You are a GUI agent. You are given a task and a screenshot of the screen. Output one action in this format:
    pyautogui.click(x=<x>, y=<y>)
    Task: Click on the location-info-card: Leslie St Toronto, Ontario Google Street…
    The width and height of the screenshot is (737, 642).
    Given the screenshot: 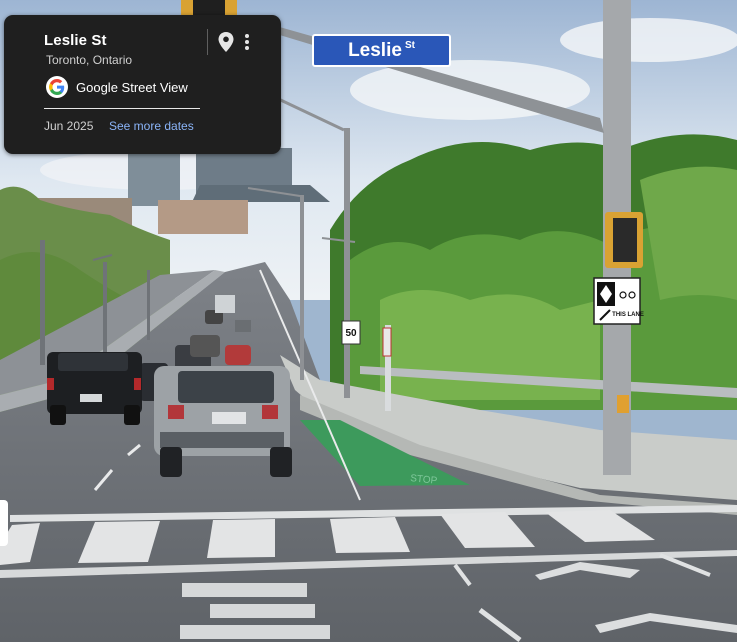 What is the action you would take?
    pyautogui.click(x=142, y=84)
    